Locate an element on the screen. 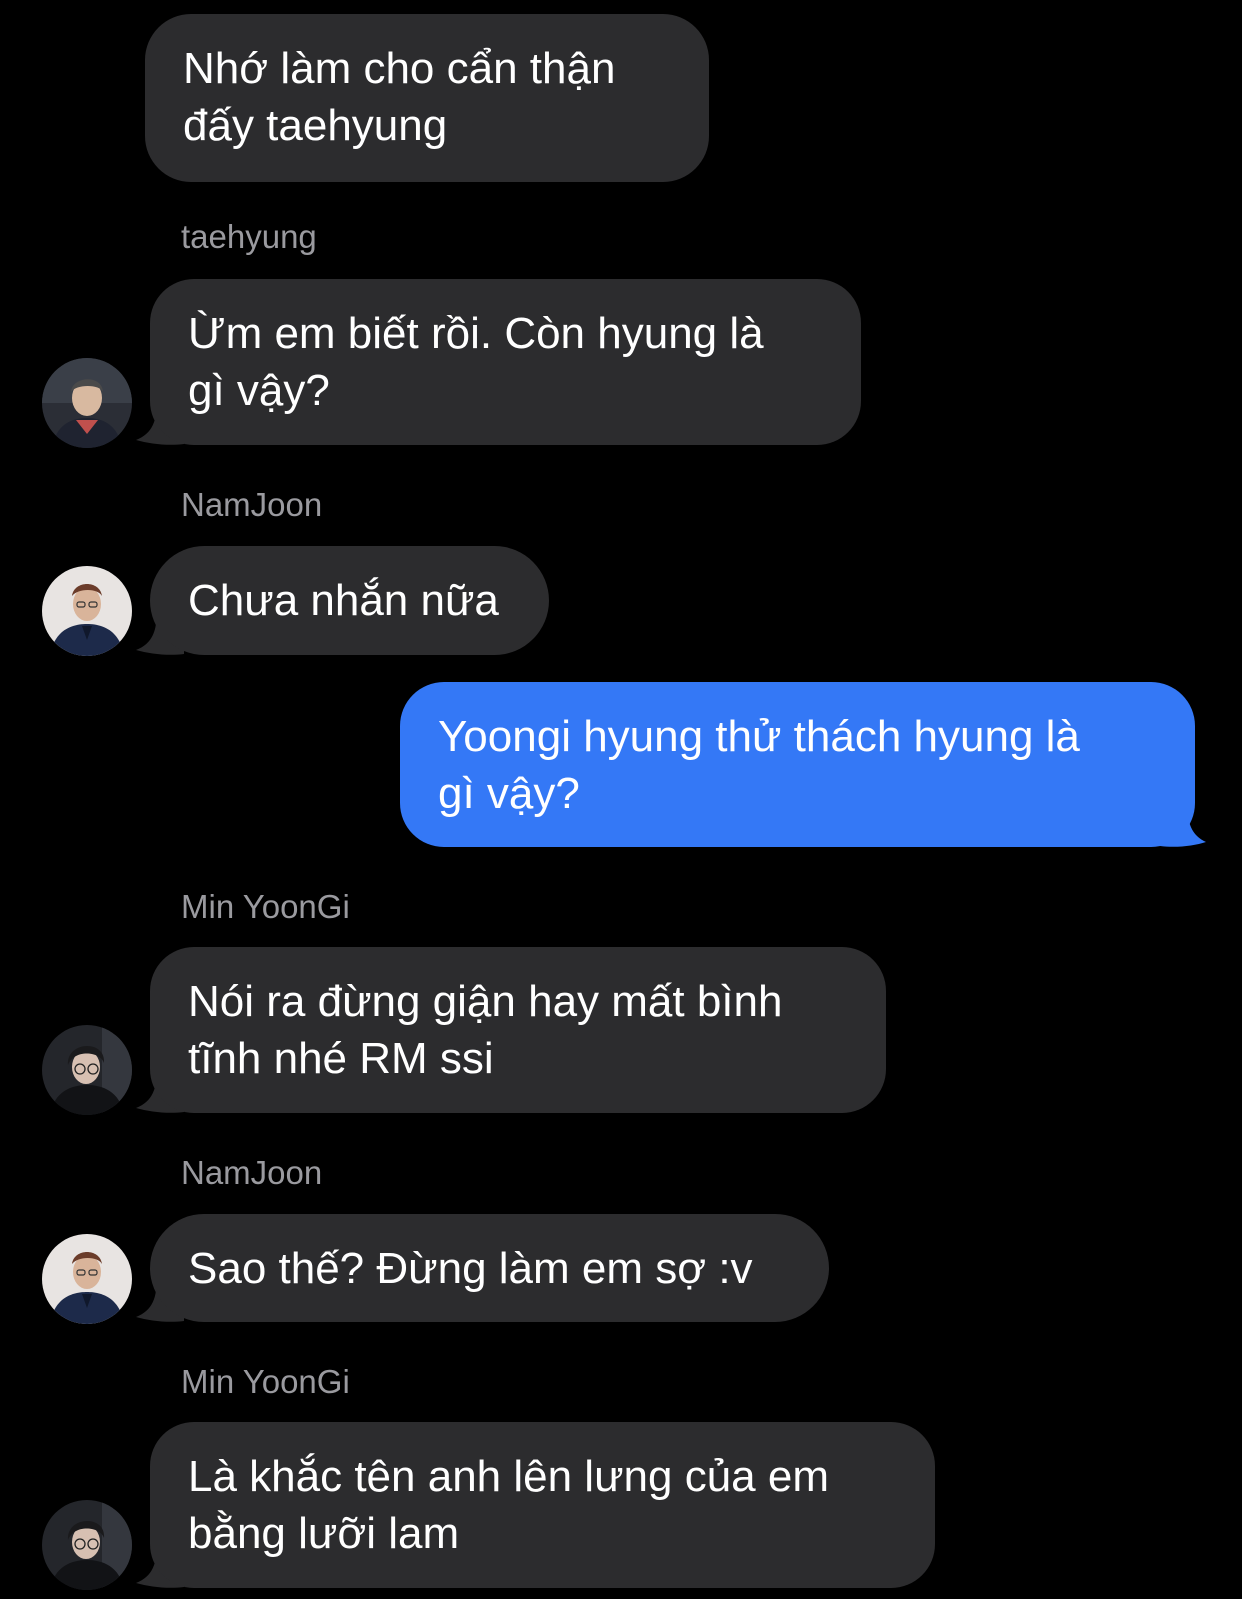 Image resolution: width=1242 pixels, height=1599 pixels. message-bubble-incoming: Ừm em biết rồi. Còn hyung là gì vậy? is located at coordinates (505, 362).